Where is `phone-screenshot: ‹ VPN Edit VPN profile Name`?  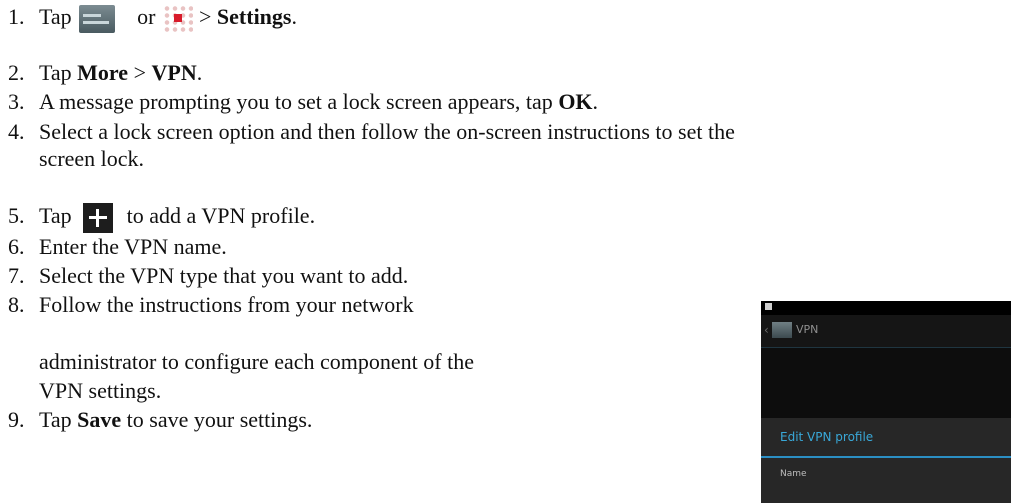
phone-screenshot: ‹ VPN Edit VPN profile Name is located at coordinates (886, 402).